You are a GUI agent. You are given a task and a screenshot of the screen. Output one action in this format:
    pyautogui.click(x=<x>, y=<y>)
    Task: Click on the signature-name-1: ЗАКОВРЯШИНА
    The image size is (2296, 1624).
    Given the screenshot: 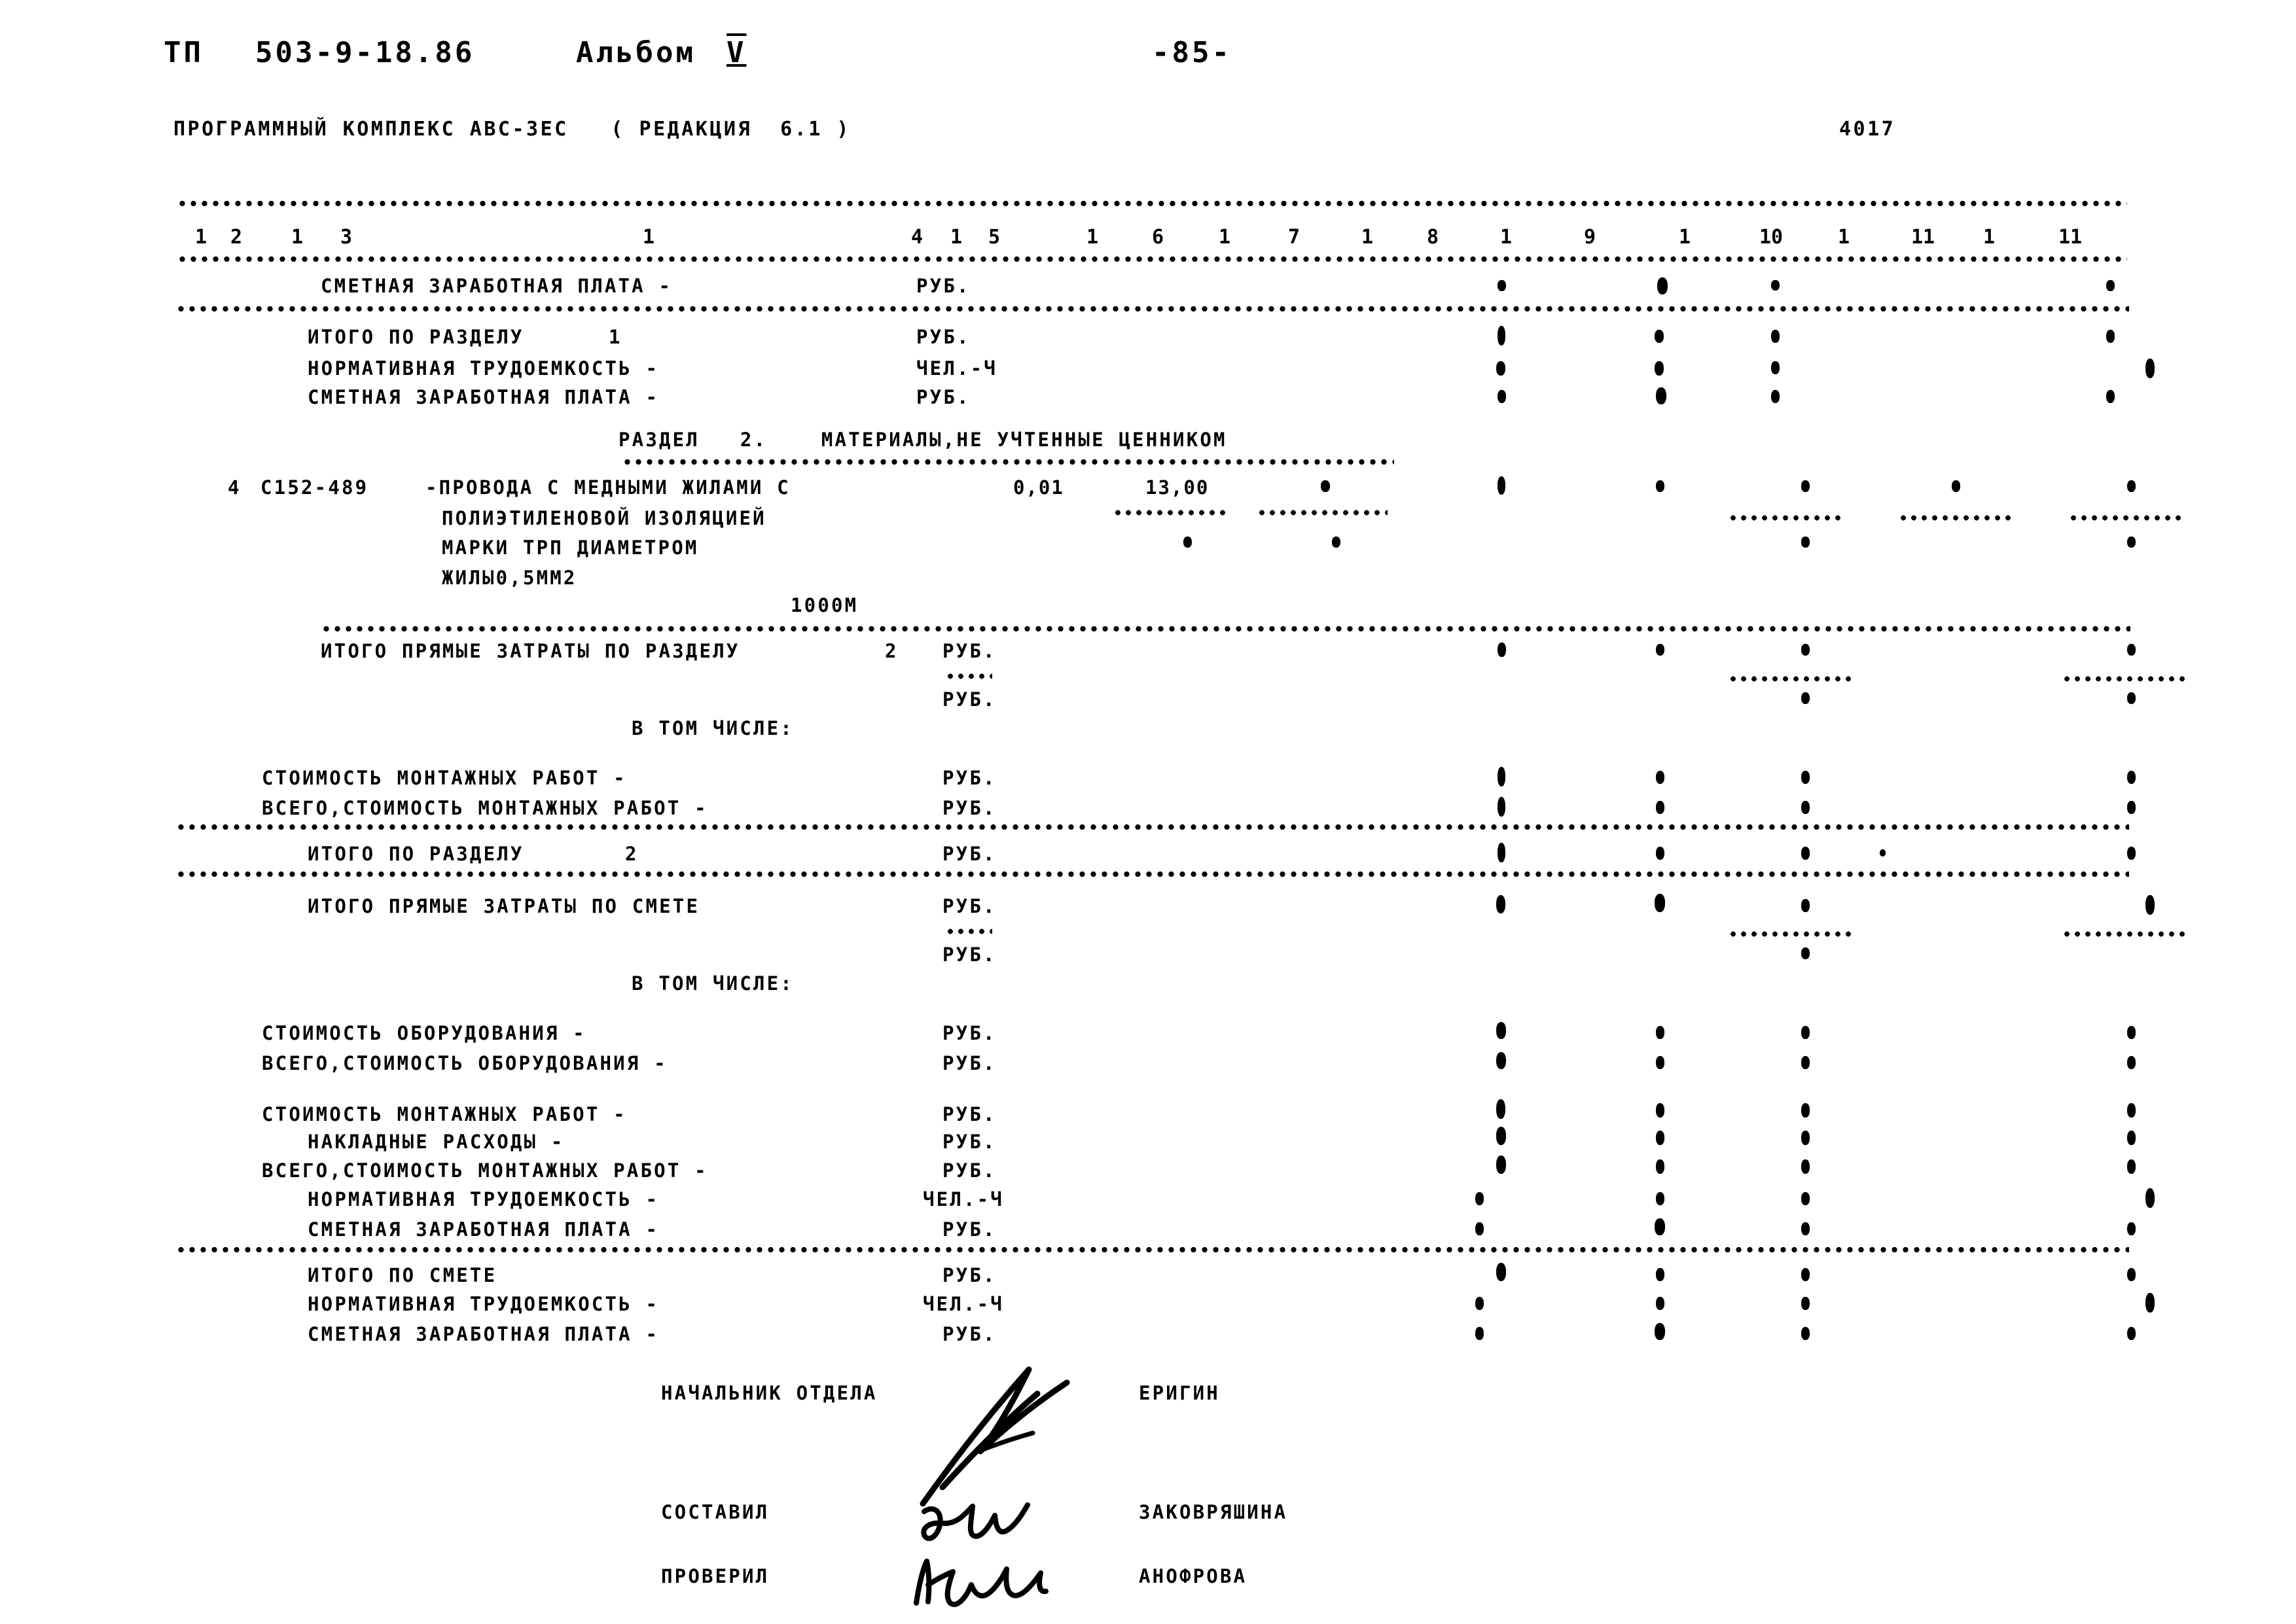 What is the action you would take?
    pyautogui.click(x=1213, y=1512)
    